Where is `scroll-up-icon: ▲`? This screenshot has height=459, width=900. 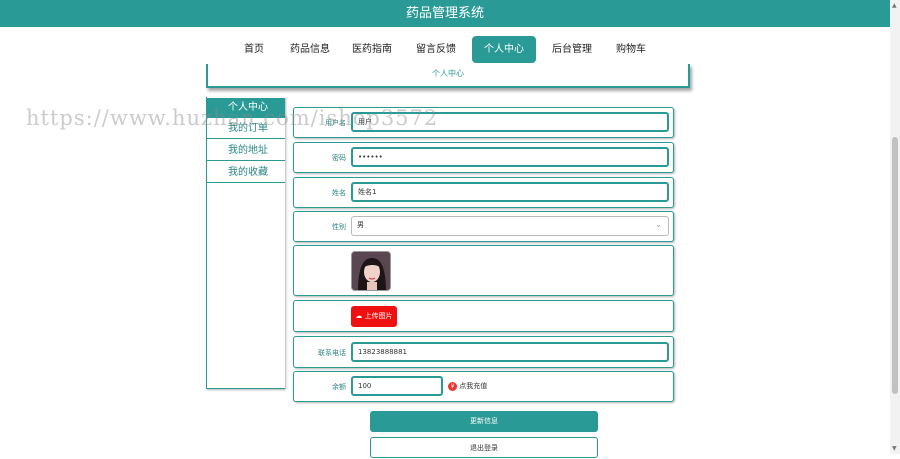
scroll-up-icon: ▲ is located at coordinates (894, 5).